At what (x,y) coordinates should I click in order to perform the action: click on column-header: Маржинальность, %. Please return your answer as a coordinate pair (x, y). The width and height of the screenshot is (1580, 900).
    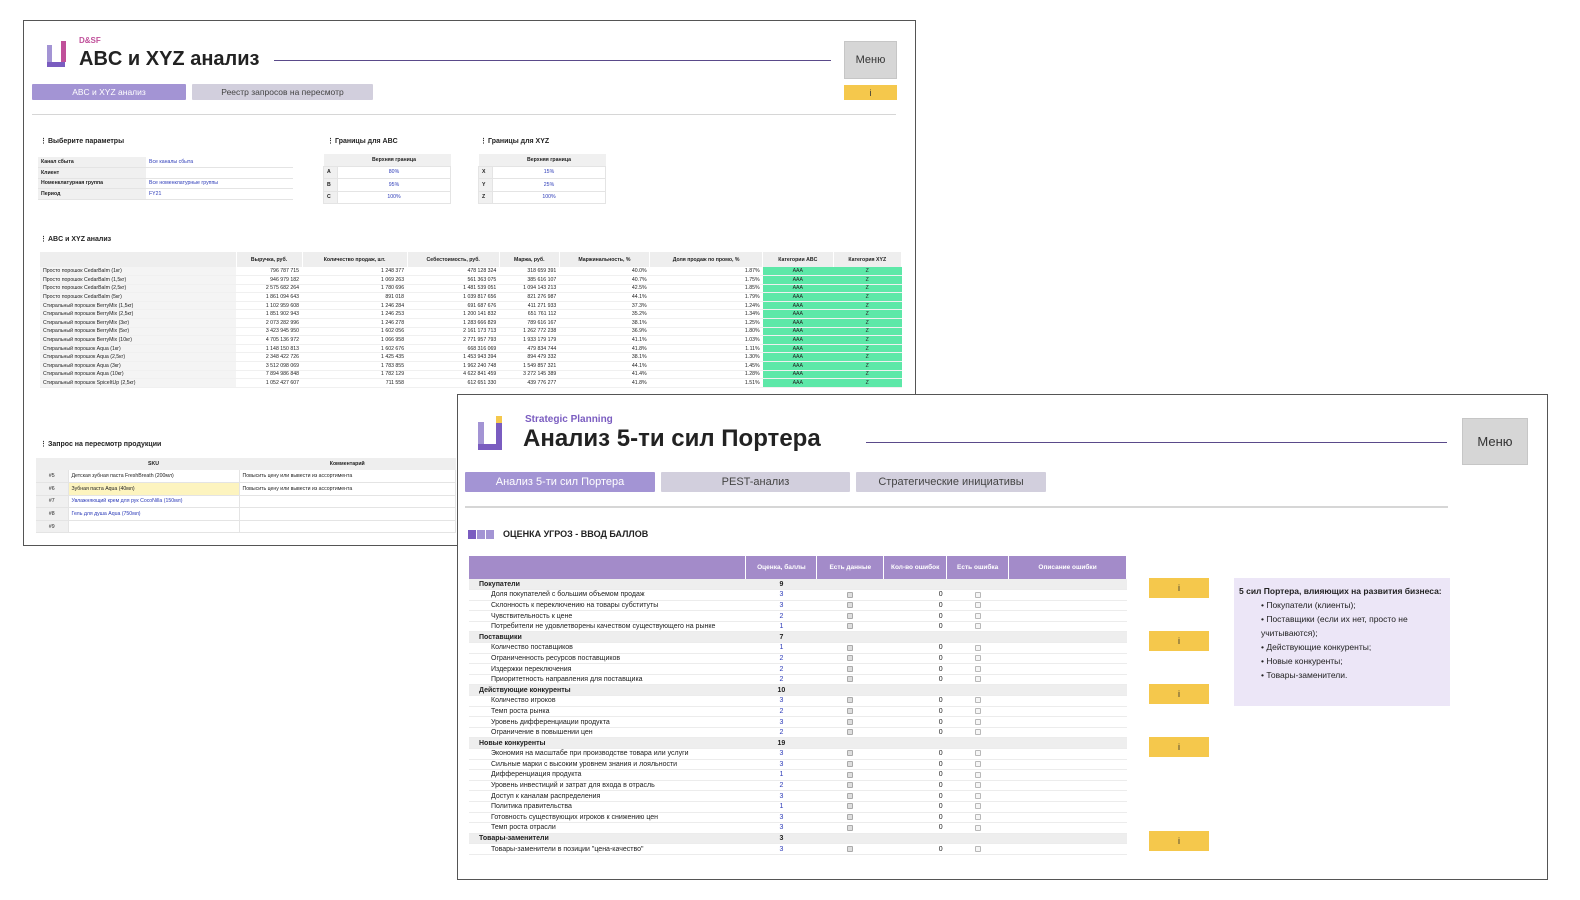
    Looking at the image, I should click on (605, 259).